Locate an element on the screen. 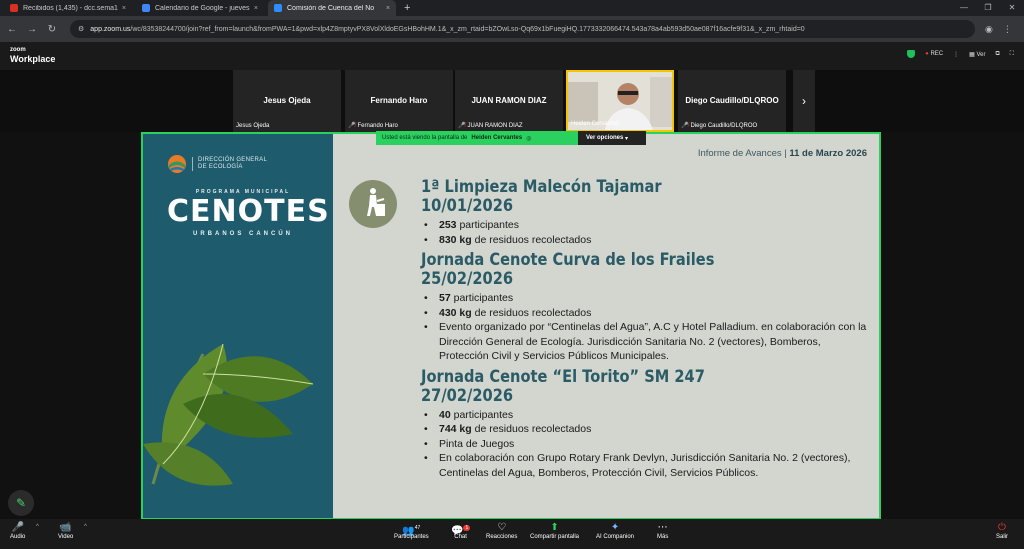 The height and width of the screenshot is (549, 1024). chat-badge: 1 is located at coordinates (467, 528).